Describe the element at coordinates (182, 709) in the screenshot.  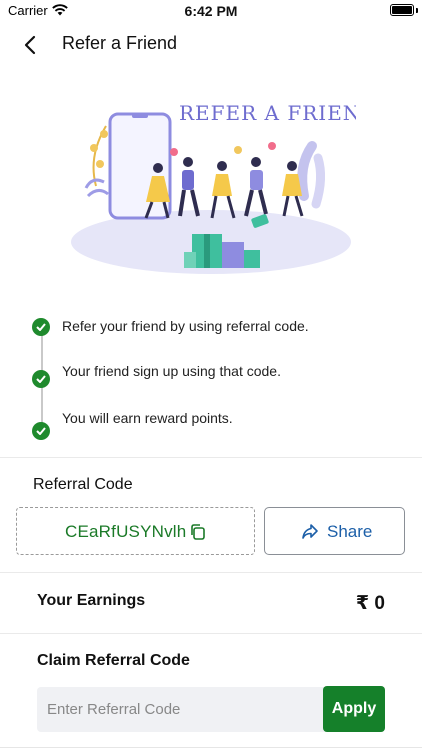
I see `referral-code-input` at that location.